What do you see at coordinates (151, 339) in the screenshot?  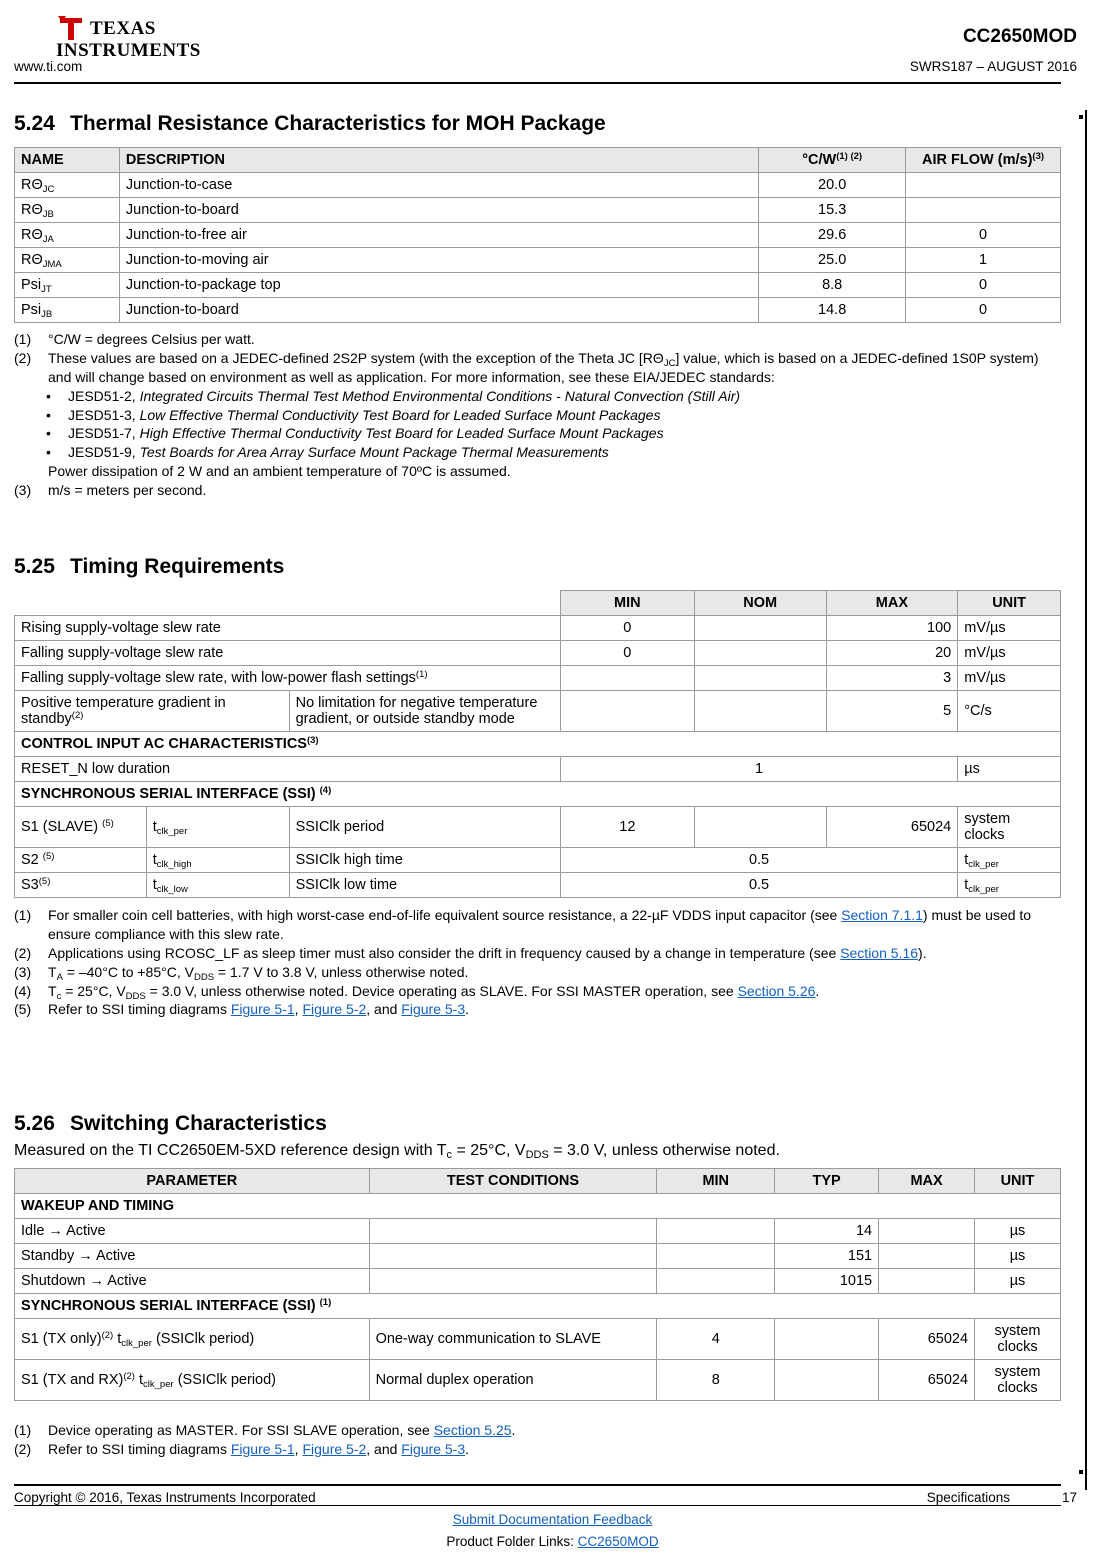 I see `footnote-text: °C/W = degrees Celsius per watt.` at bounding box center [151, 339].